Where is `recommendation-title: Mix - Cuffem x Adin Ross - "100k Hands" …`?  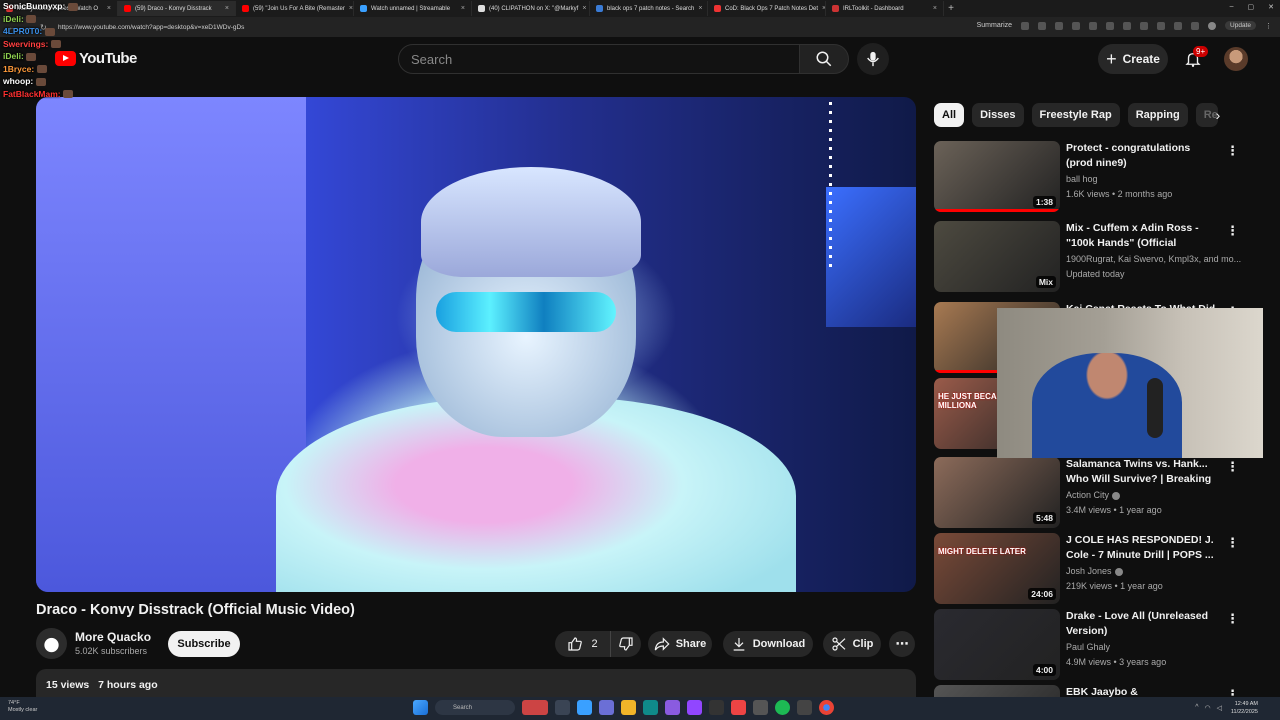
recommendation-title: Mix - Cuffem x Adin Ross - "100k Hands" … is located at coordinates (1141, 236).